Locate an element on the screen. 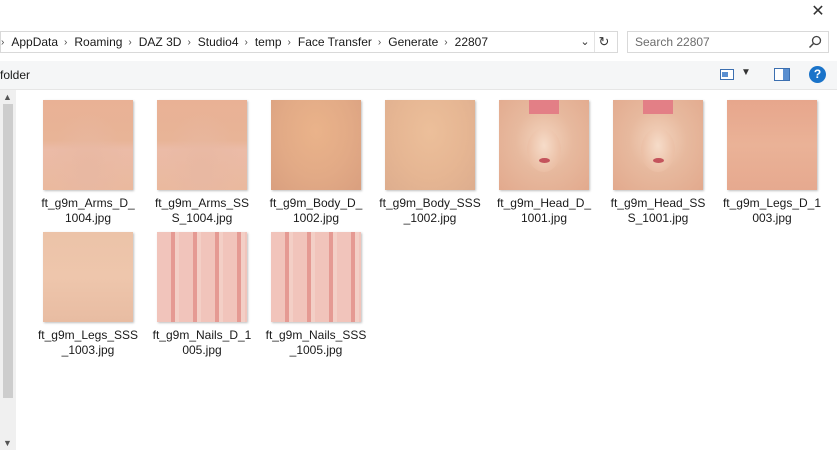 This screenshot has height=450, width=837. breadcrumb-item: AppData is located at coordinates (34, 42).